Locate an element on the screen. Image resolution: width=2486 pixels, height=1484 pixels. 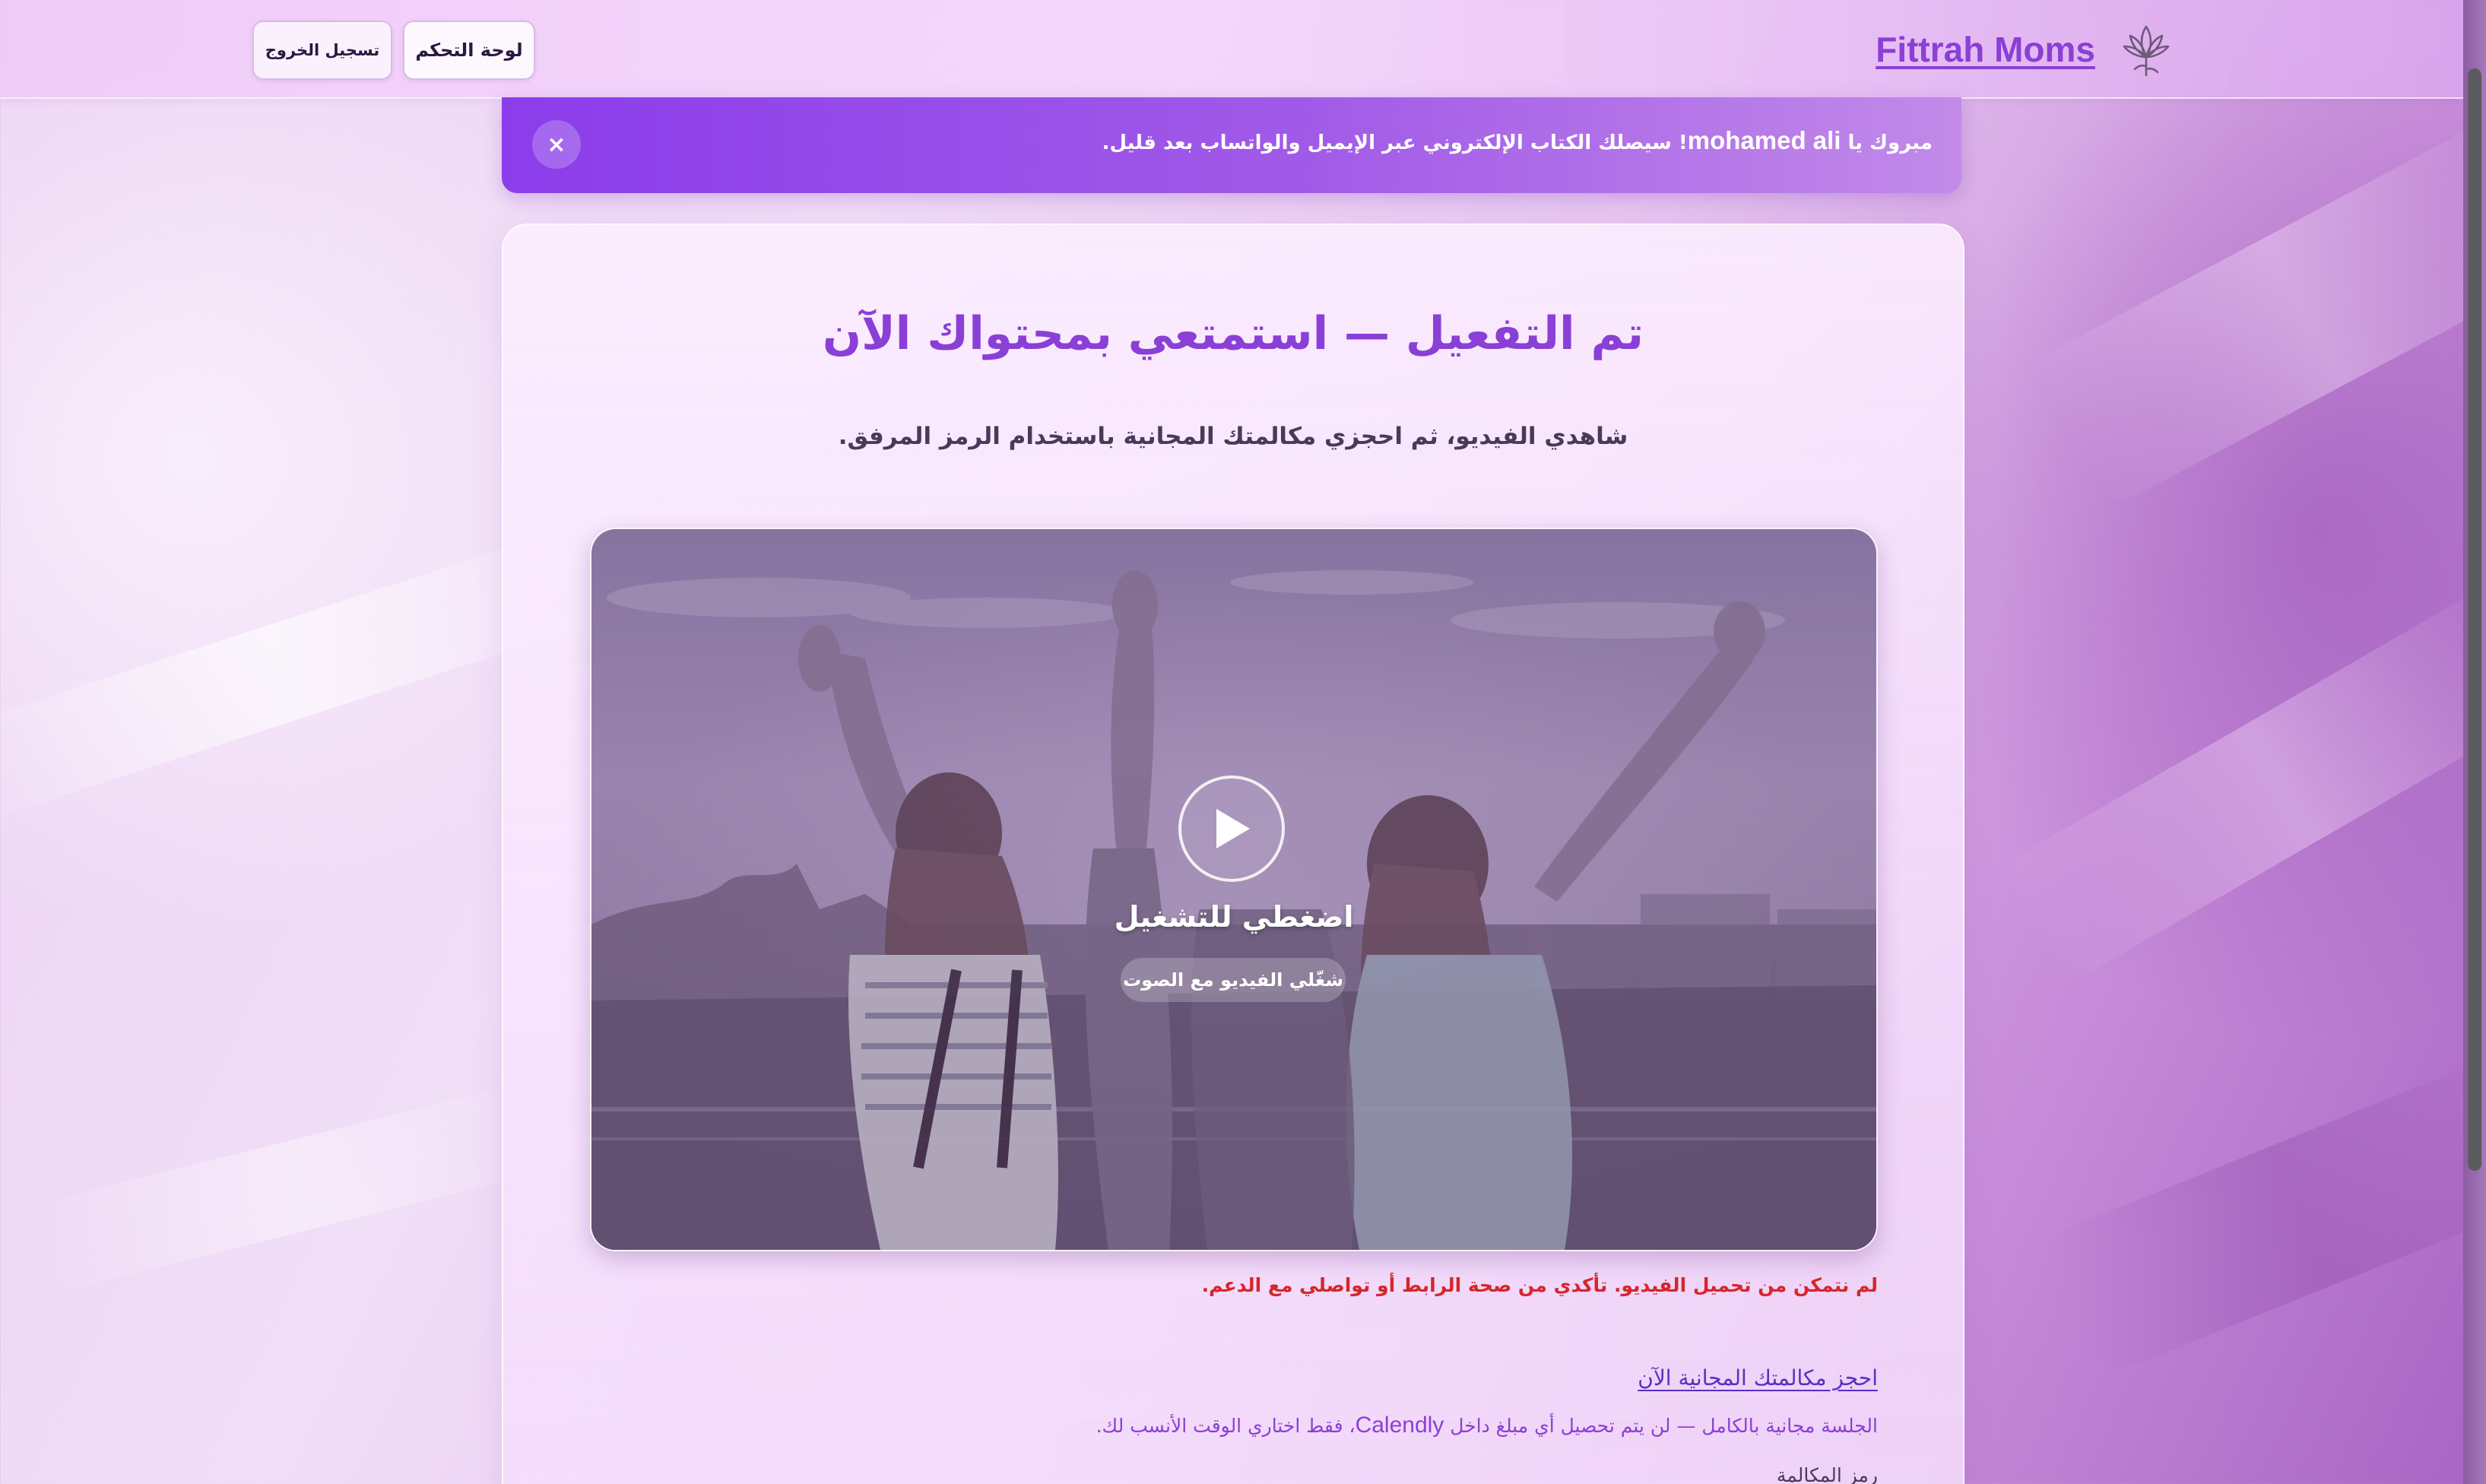
banner-prefix: مبروك يا is located at coordinates (1887, 143).